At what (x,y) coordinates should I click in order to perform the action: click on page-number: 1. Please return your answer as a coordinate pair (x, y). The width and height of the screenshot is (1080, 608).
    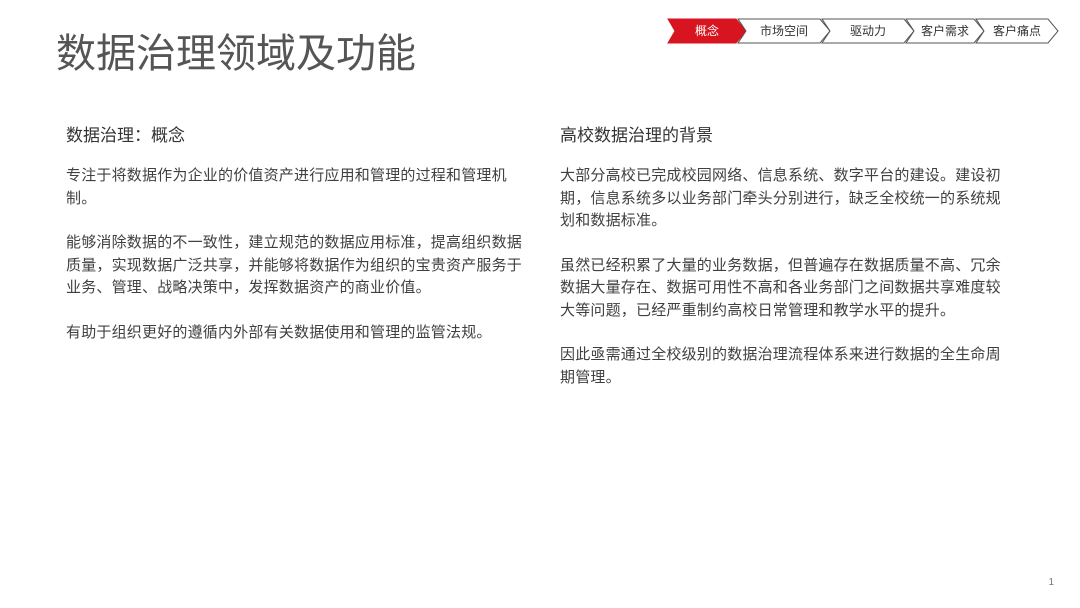
    Looking at the image, I should click on (1051, 582).